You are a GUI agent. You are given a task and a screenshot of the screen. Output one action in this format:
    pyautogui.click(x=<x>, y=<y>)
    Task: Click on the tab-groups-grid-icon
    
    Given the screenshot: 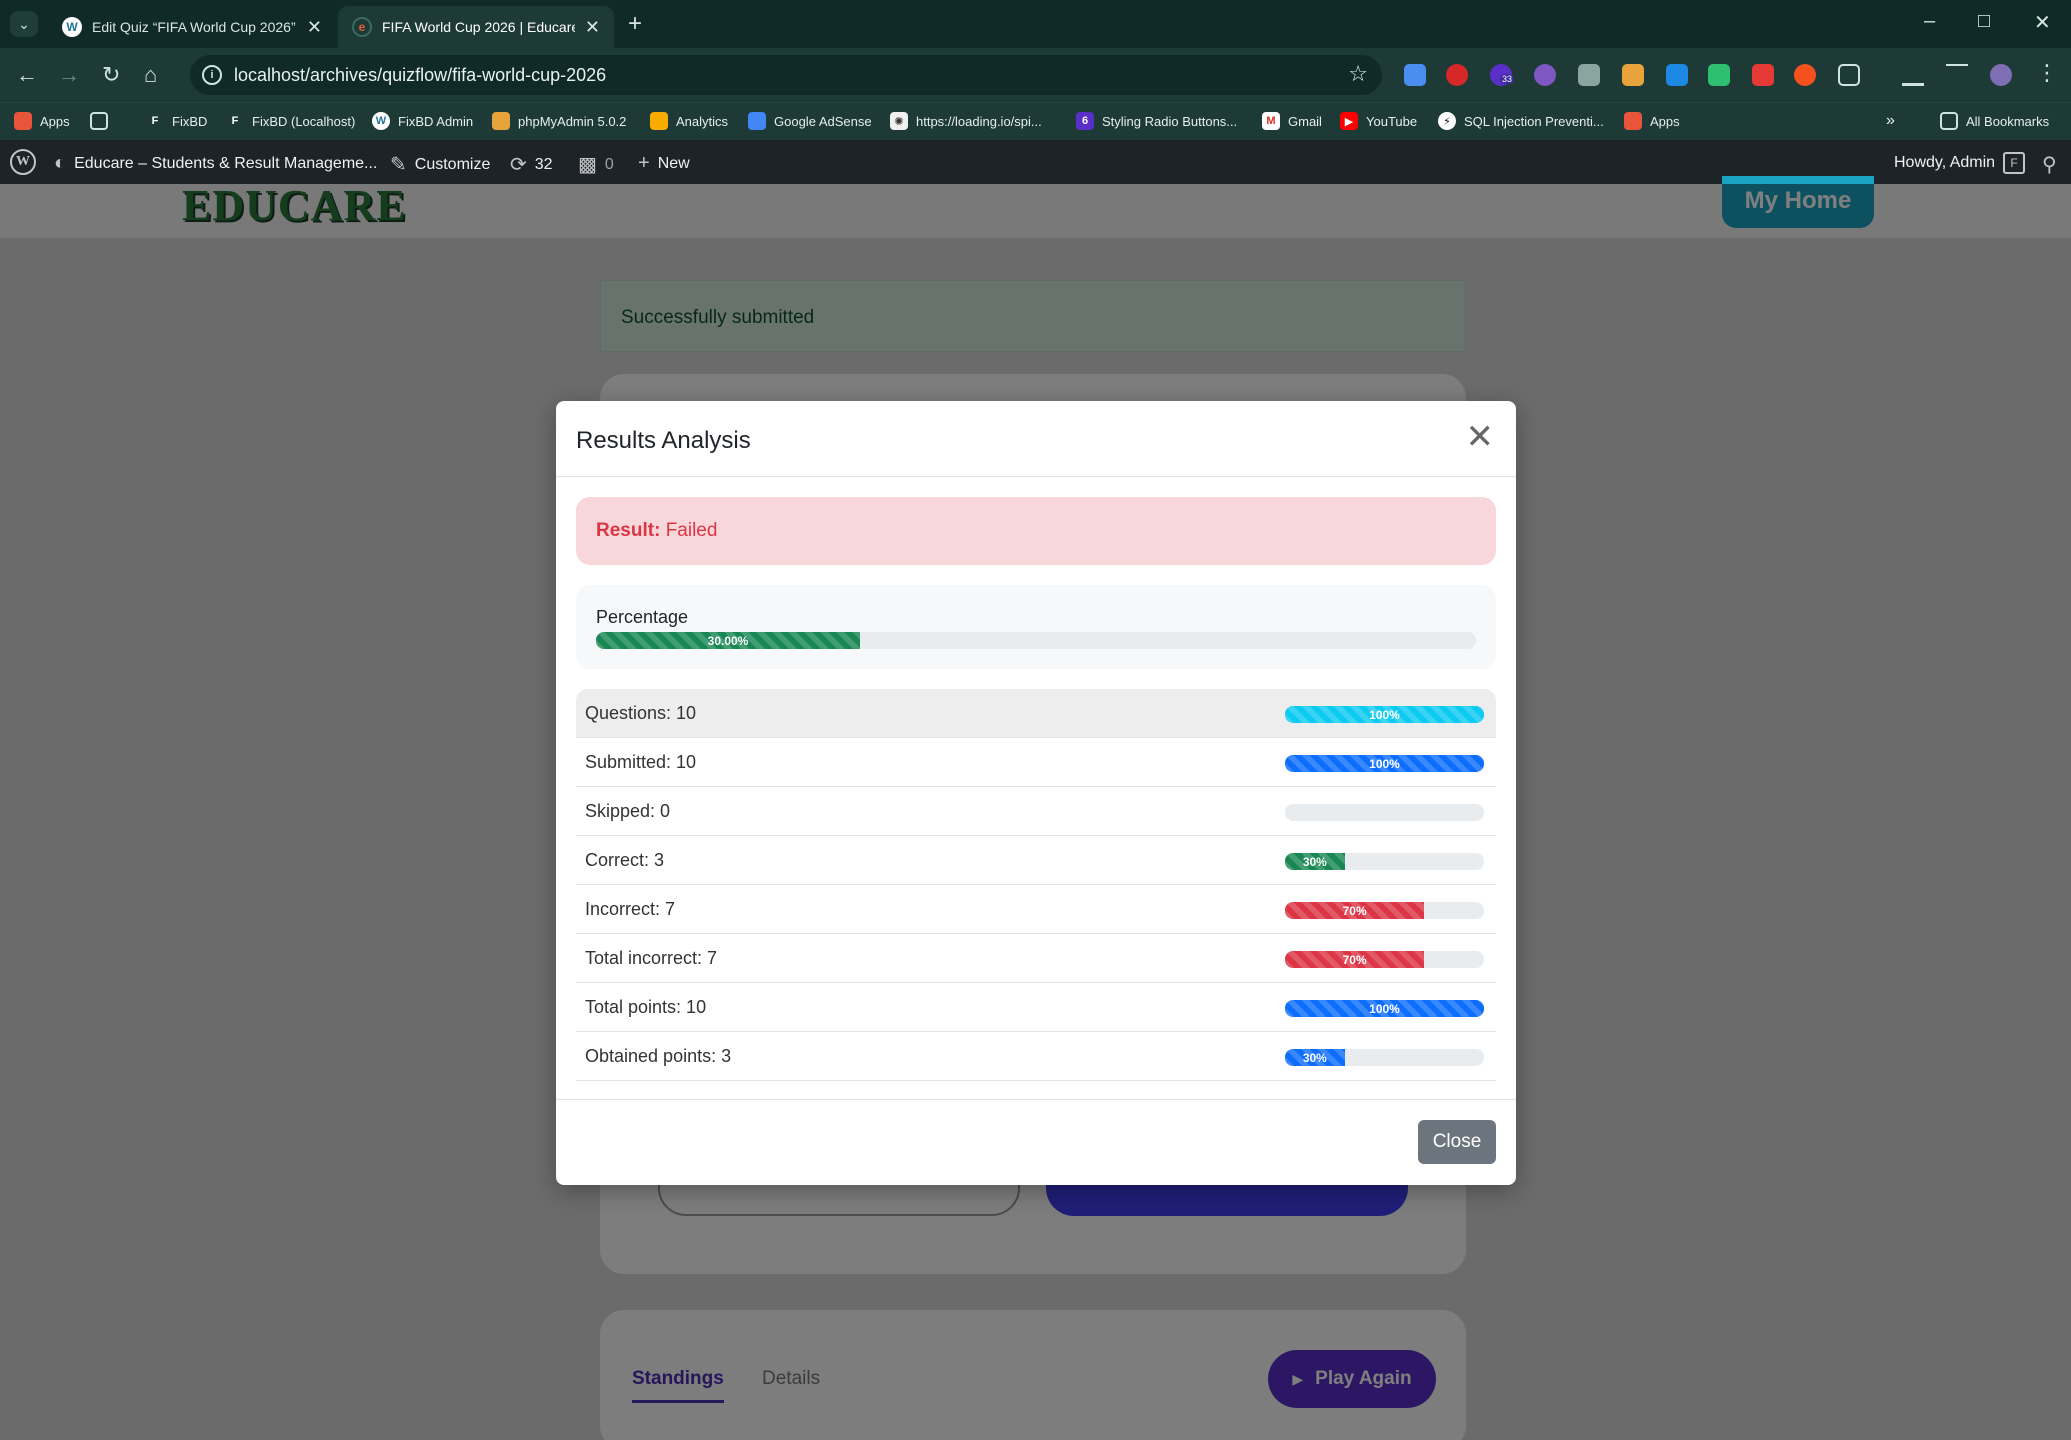 What is the action you would take?
    pyautogui.click(x=99, y=121)
    